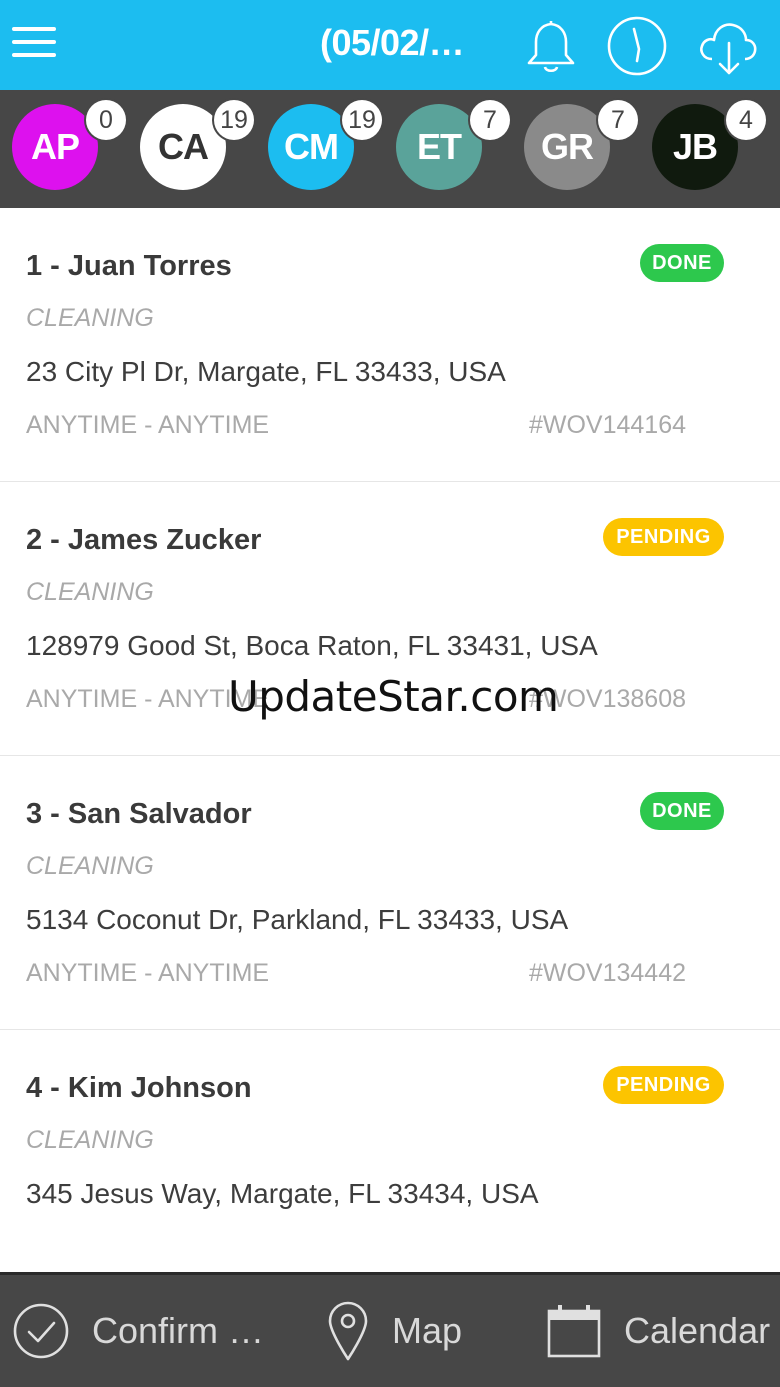 This screenshot has width=780, height=1387. What do you see at coordinates (390, 149) in the screenshot?
I see `technician-strip: AP 0 CA 19 CM 19 ET 7 GR 7 JB 4` at bounding box center [390, 149].